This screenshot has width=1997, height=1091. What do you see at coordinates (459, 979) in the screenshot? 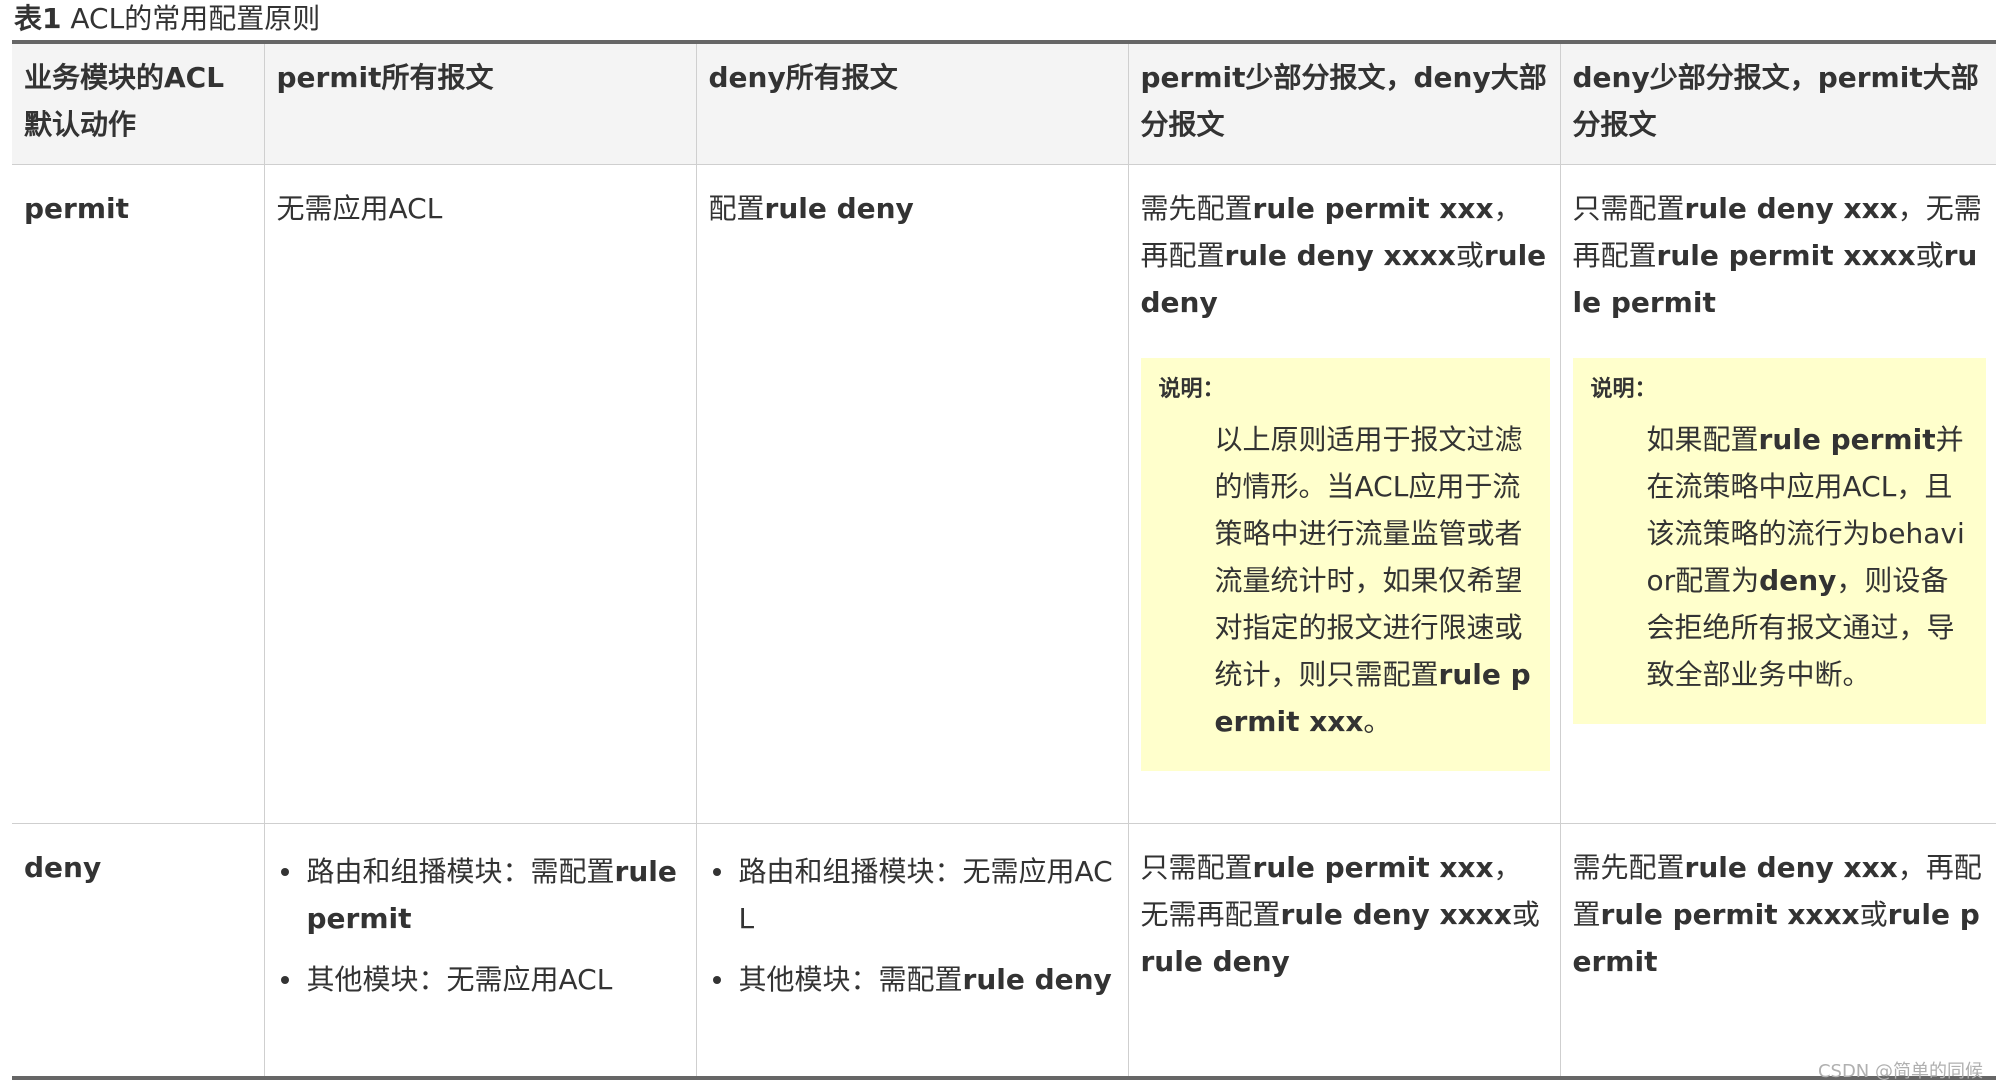
I see `list-text: 其他模块：无需应用ACL` at bounding box center [459, 979].